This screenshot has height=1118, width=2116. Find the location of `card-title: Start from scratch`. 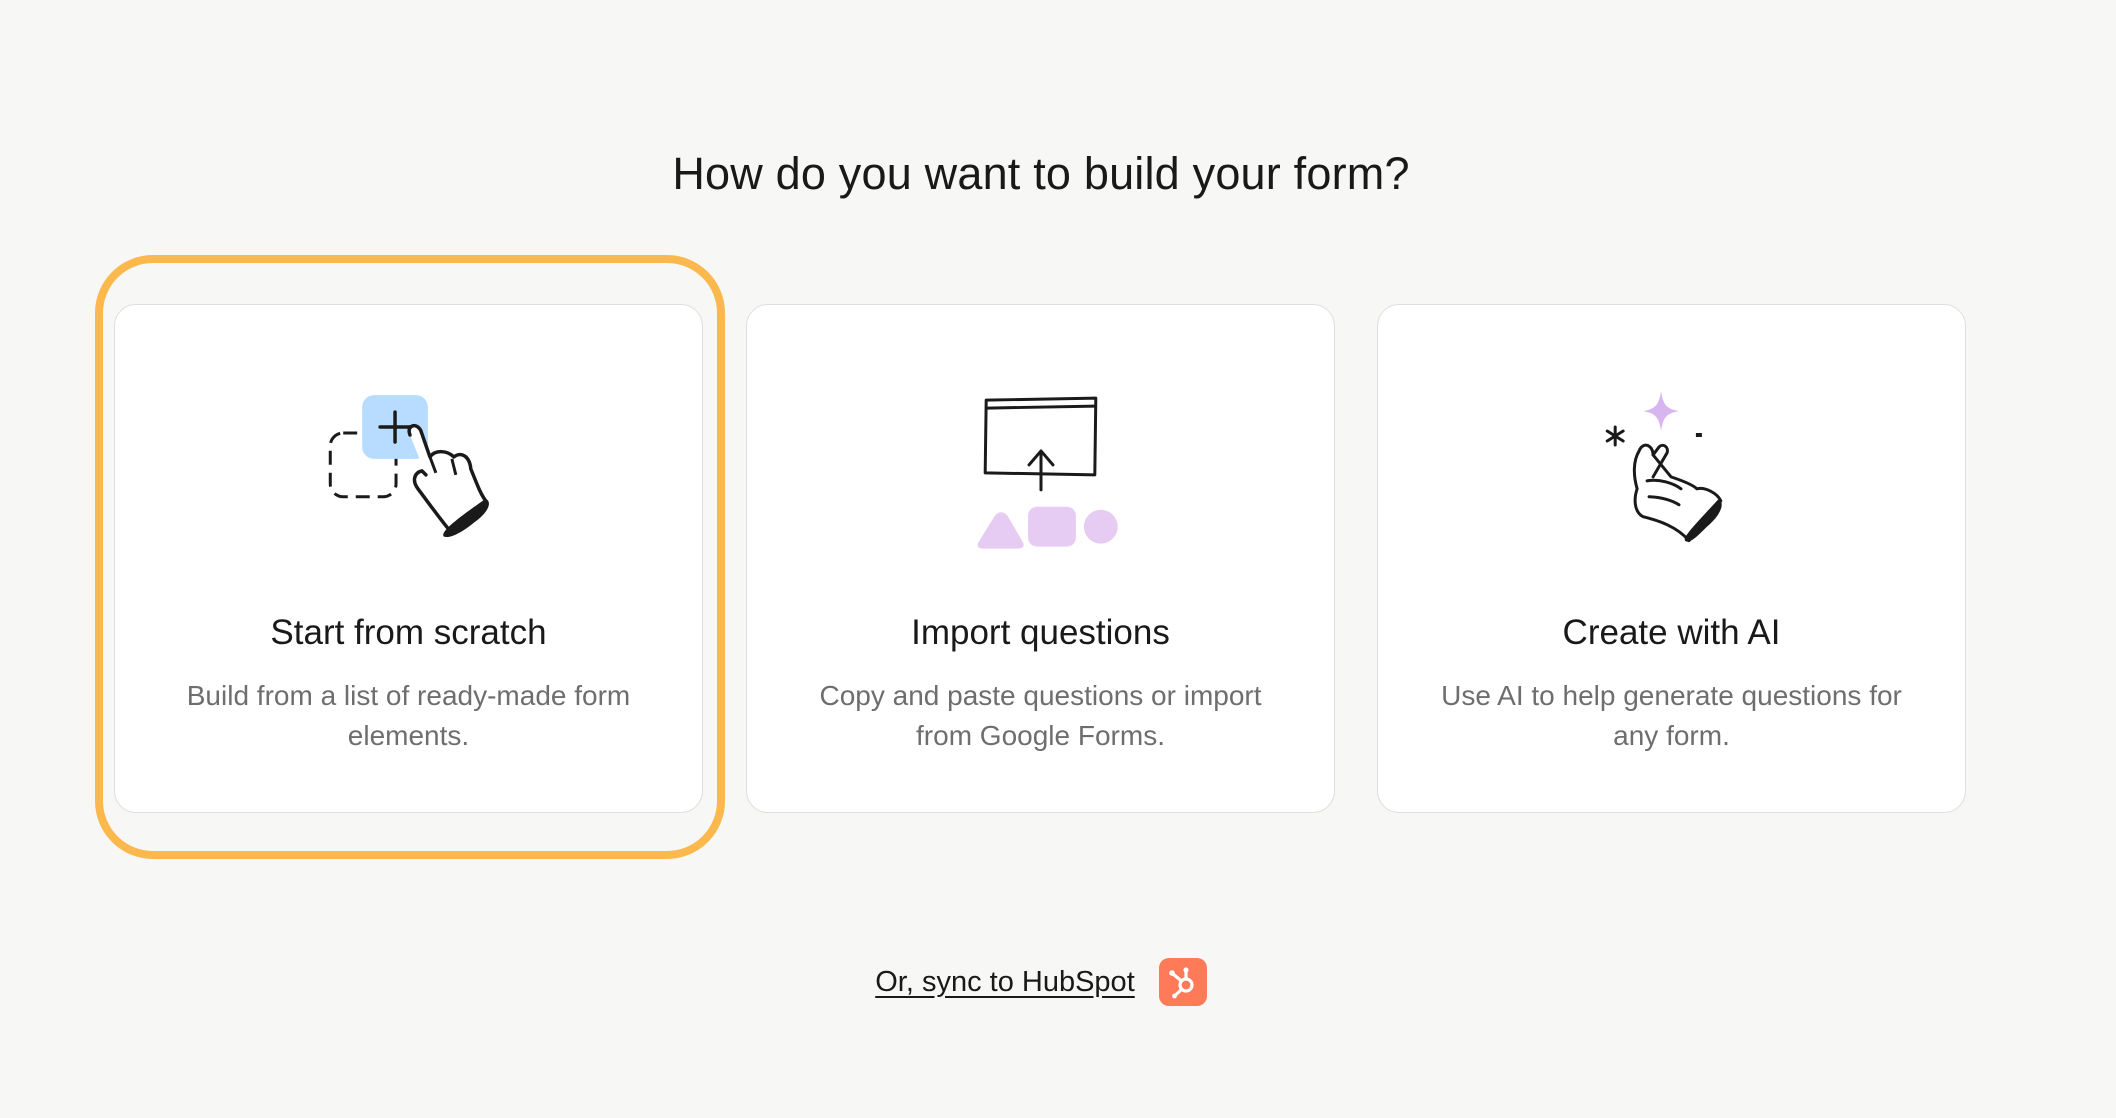

card-title: Start from scratch is located at coordinates (408, 632).